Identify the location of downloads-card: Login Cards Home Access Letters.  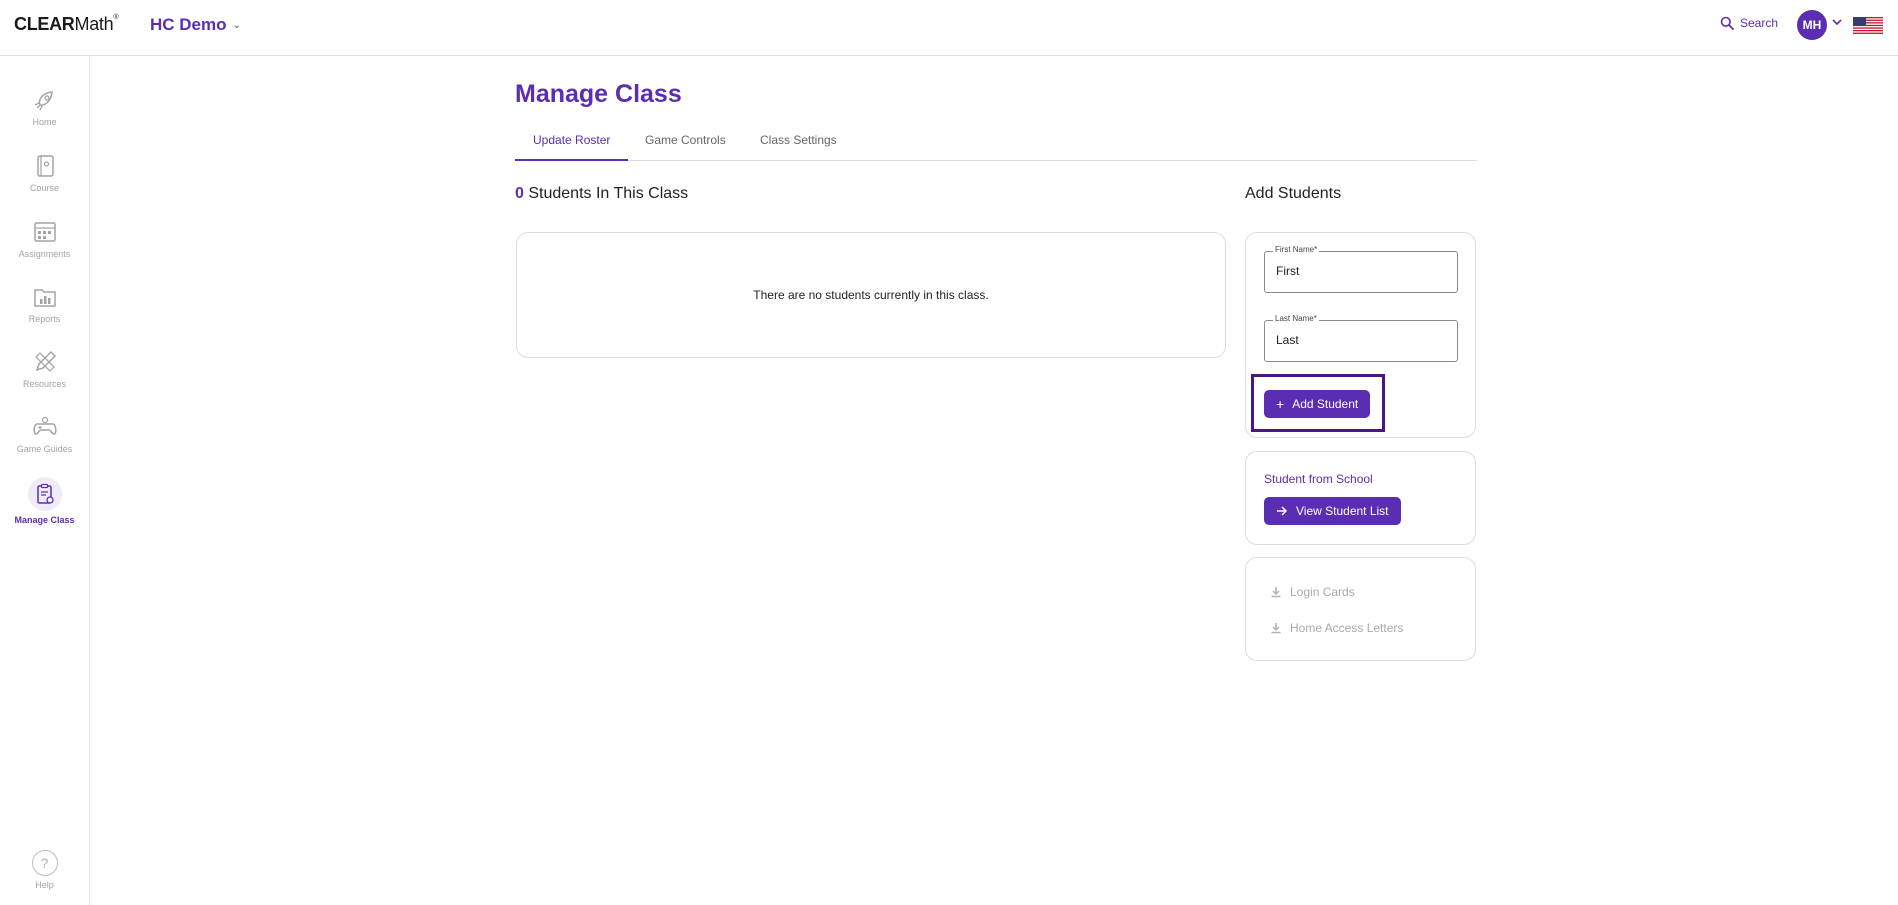
(1360, 609).